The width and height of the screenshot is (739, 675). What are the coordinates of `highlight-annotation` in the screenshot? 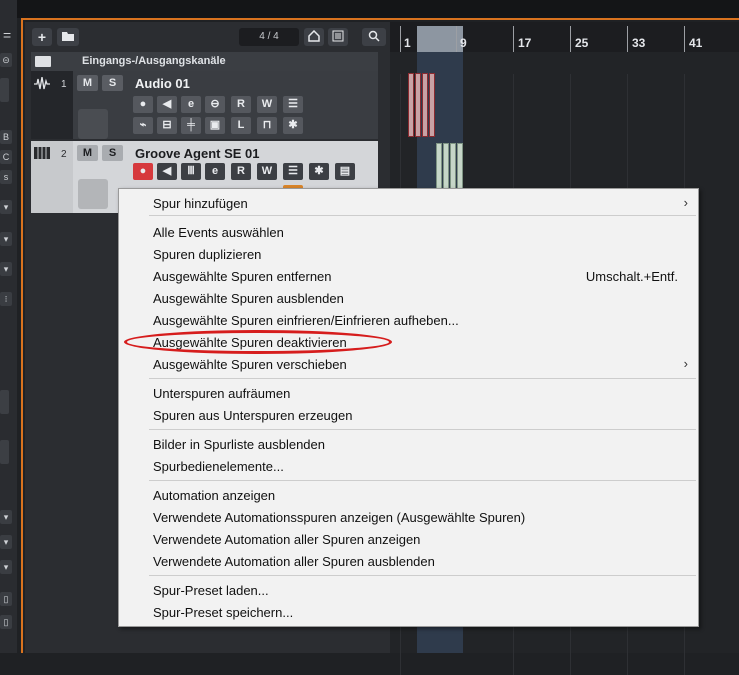 It's located at (258, 342).